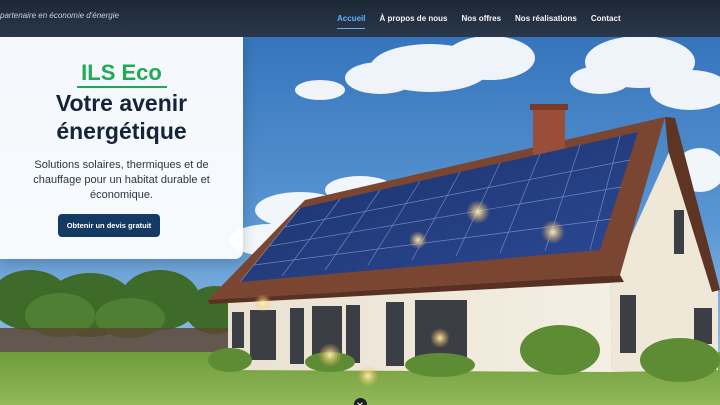 Image resolution: width=720 pixels, height=405 pixels. Describe the element at coordinates (413, 18) in the screenshot. I see `nav-item-a-propos: À propos de nous` at that location.